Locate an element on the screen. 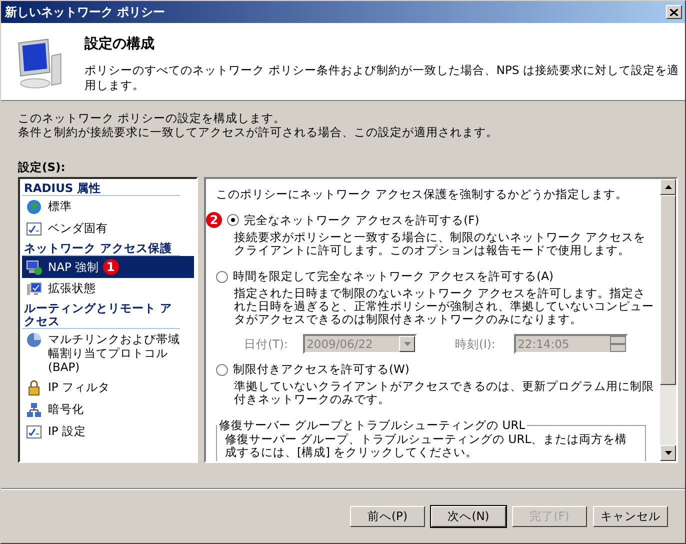 This screenshot has height=544, width=686. pie-disc-icon is located at coordinates (34, 340).